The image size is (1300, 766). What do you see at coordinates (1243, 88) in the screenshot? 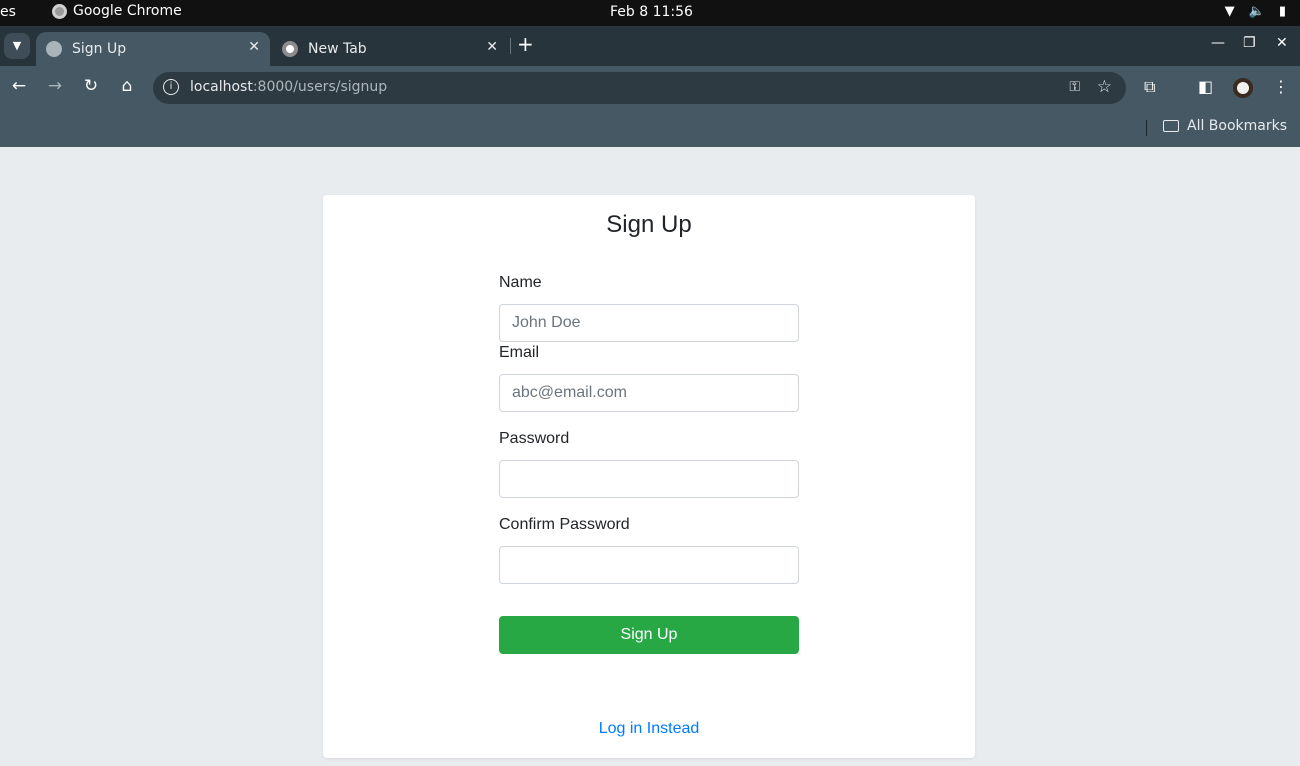
I see `profile-avatar` at bounding box center [1243, 88].